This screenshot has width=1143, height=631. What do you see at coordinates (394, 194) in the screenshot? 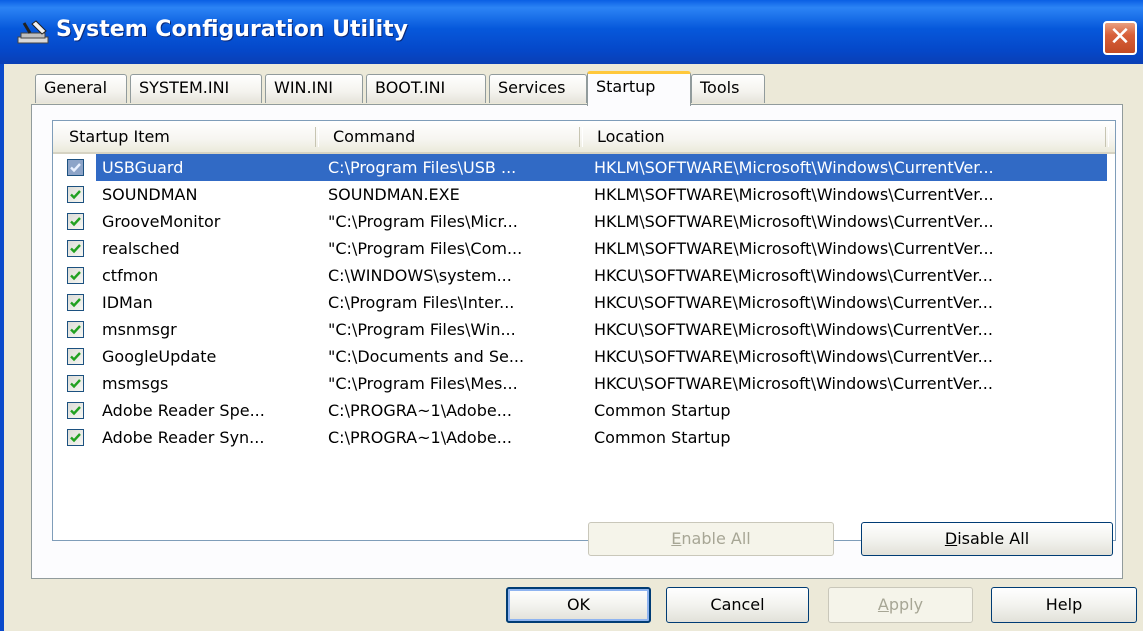
I see `startup-item-command: SOUNDMAN.EXE` at bounding box center [394, 194].